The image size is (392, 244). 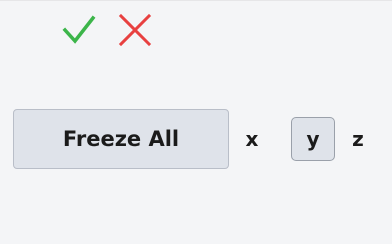 What do you see at coordinates (79, 30) in the screenshot?
I see `checkmark-icon` at bounding box center [79, 30].